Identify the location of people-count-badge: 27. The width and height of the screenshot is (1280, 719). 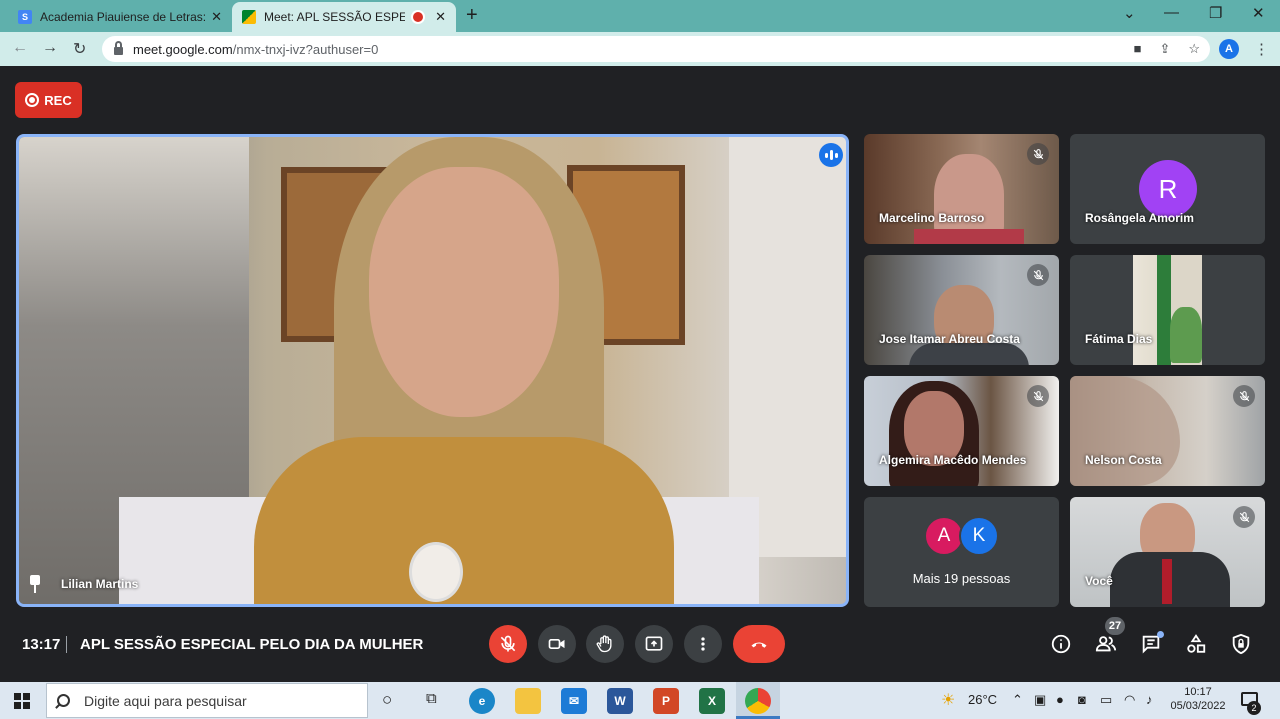
(1115, 626).